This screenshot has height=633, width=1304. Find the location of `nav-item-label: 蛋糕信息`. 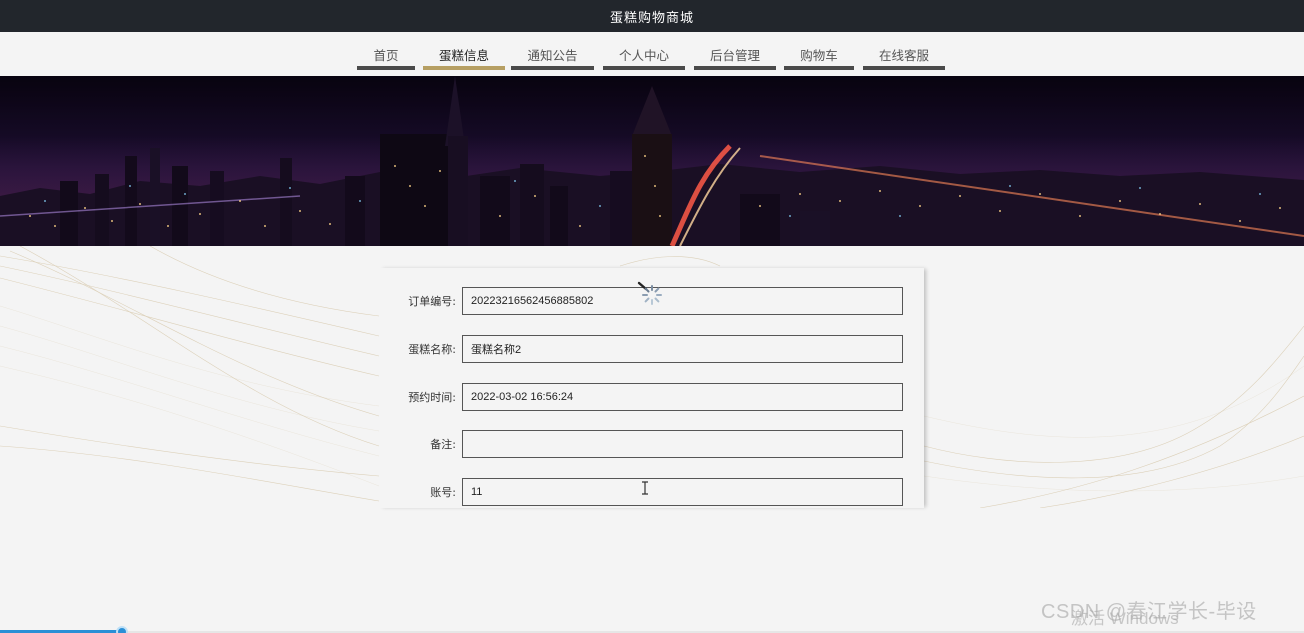

nav-item-label: 蛋糕信息 is located at coordinates (463, 55).